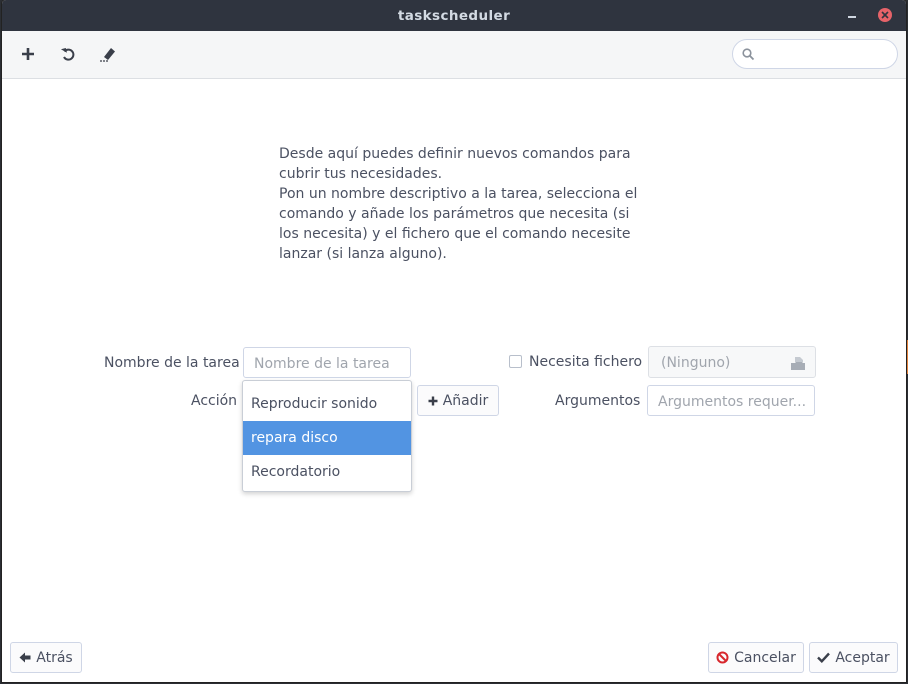 Image resolution: width=908 pixels, height=684 pixels. I want to click on task-name-input, so click(330, 364).